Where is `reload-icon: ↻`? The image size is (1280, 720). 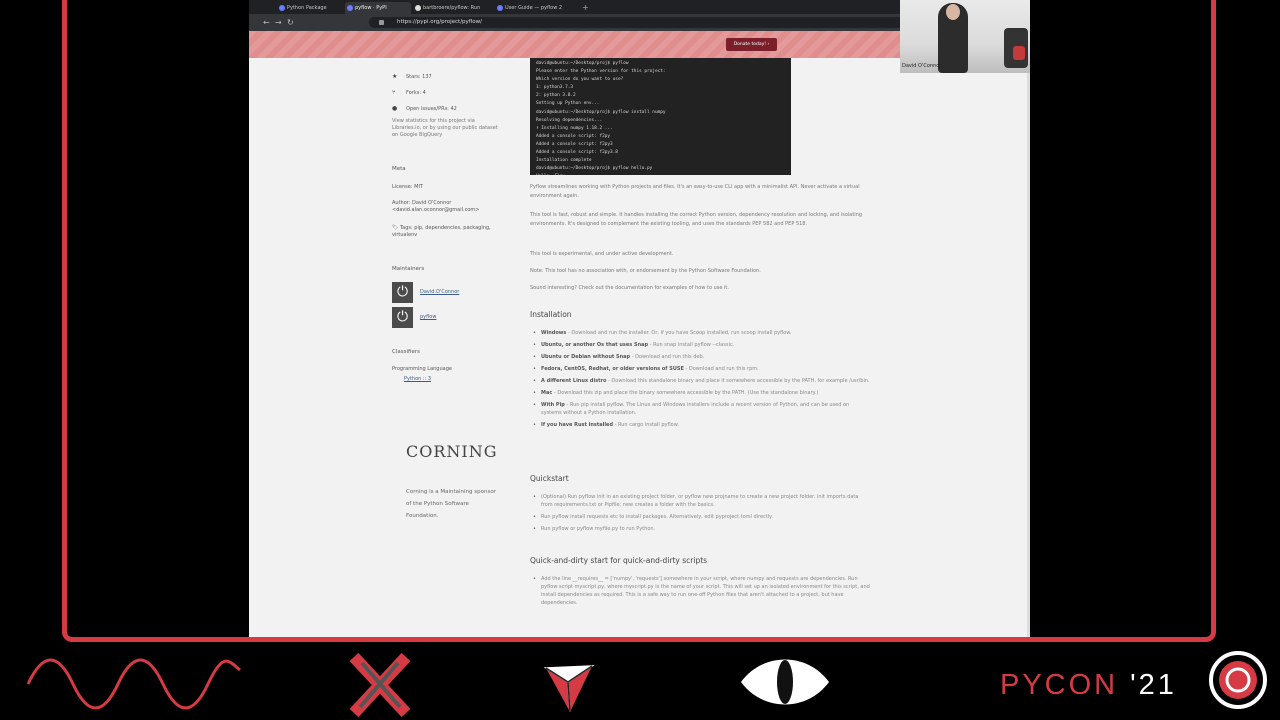 reload-icon: ↻ is located at coordinates (290, 22).